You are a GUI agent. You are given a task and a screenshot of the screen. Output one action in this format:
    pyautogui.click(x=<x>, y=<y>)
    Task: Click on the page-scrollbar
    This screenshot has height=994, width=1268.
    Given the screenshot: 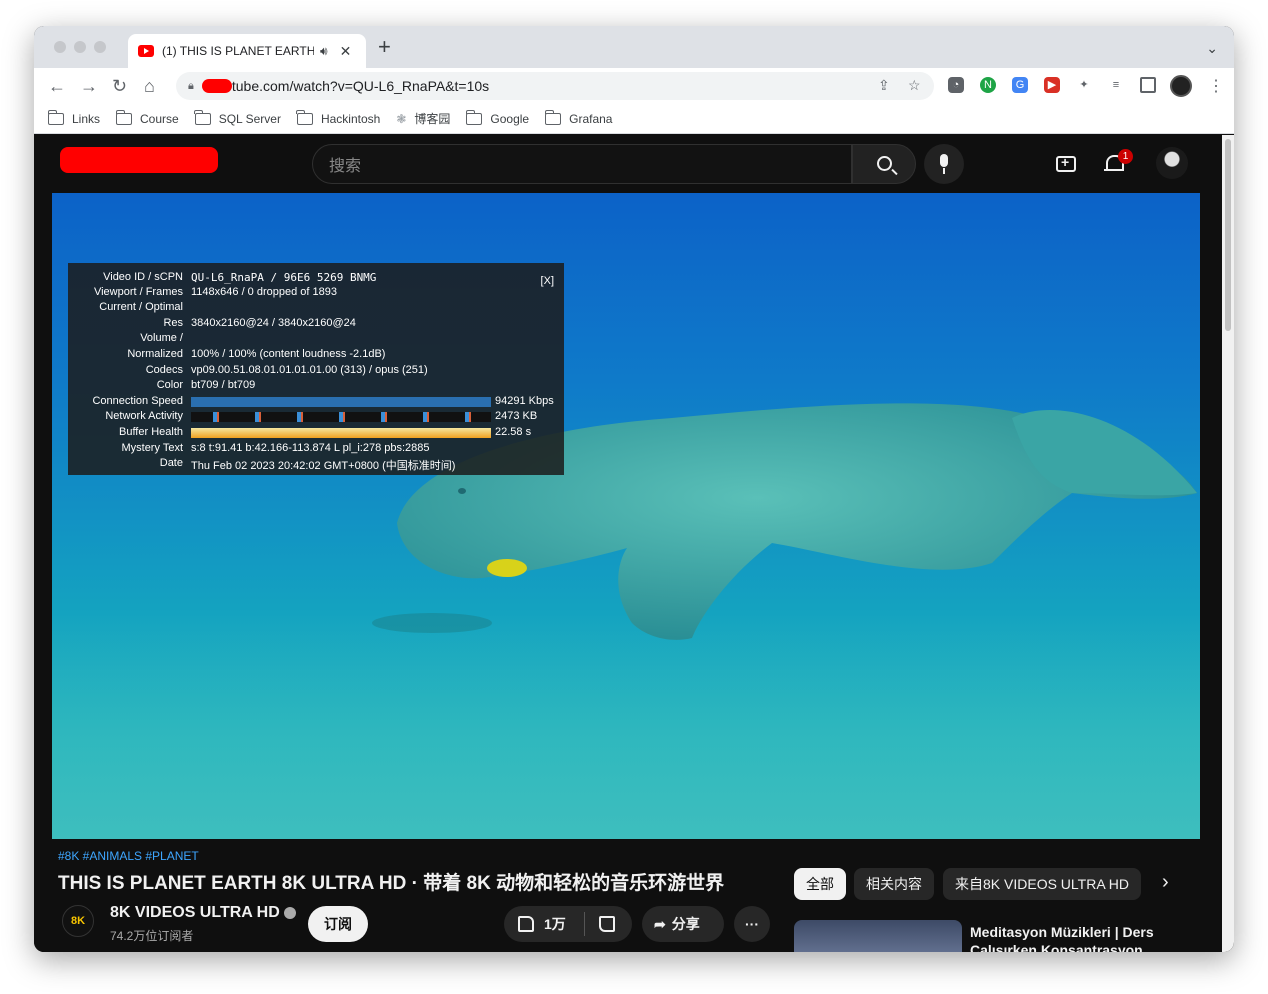 What is the action you would take?
    pyautogui.click(x=1228, y=543)
    